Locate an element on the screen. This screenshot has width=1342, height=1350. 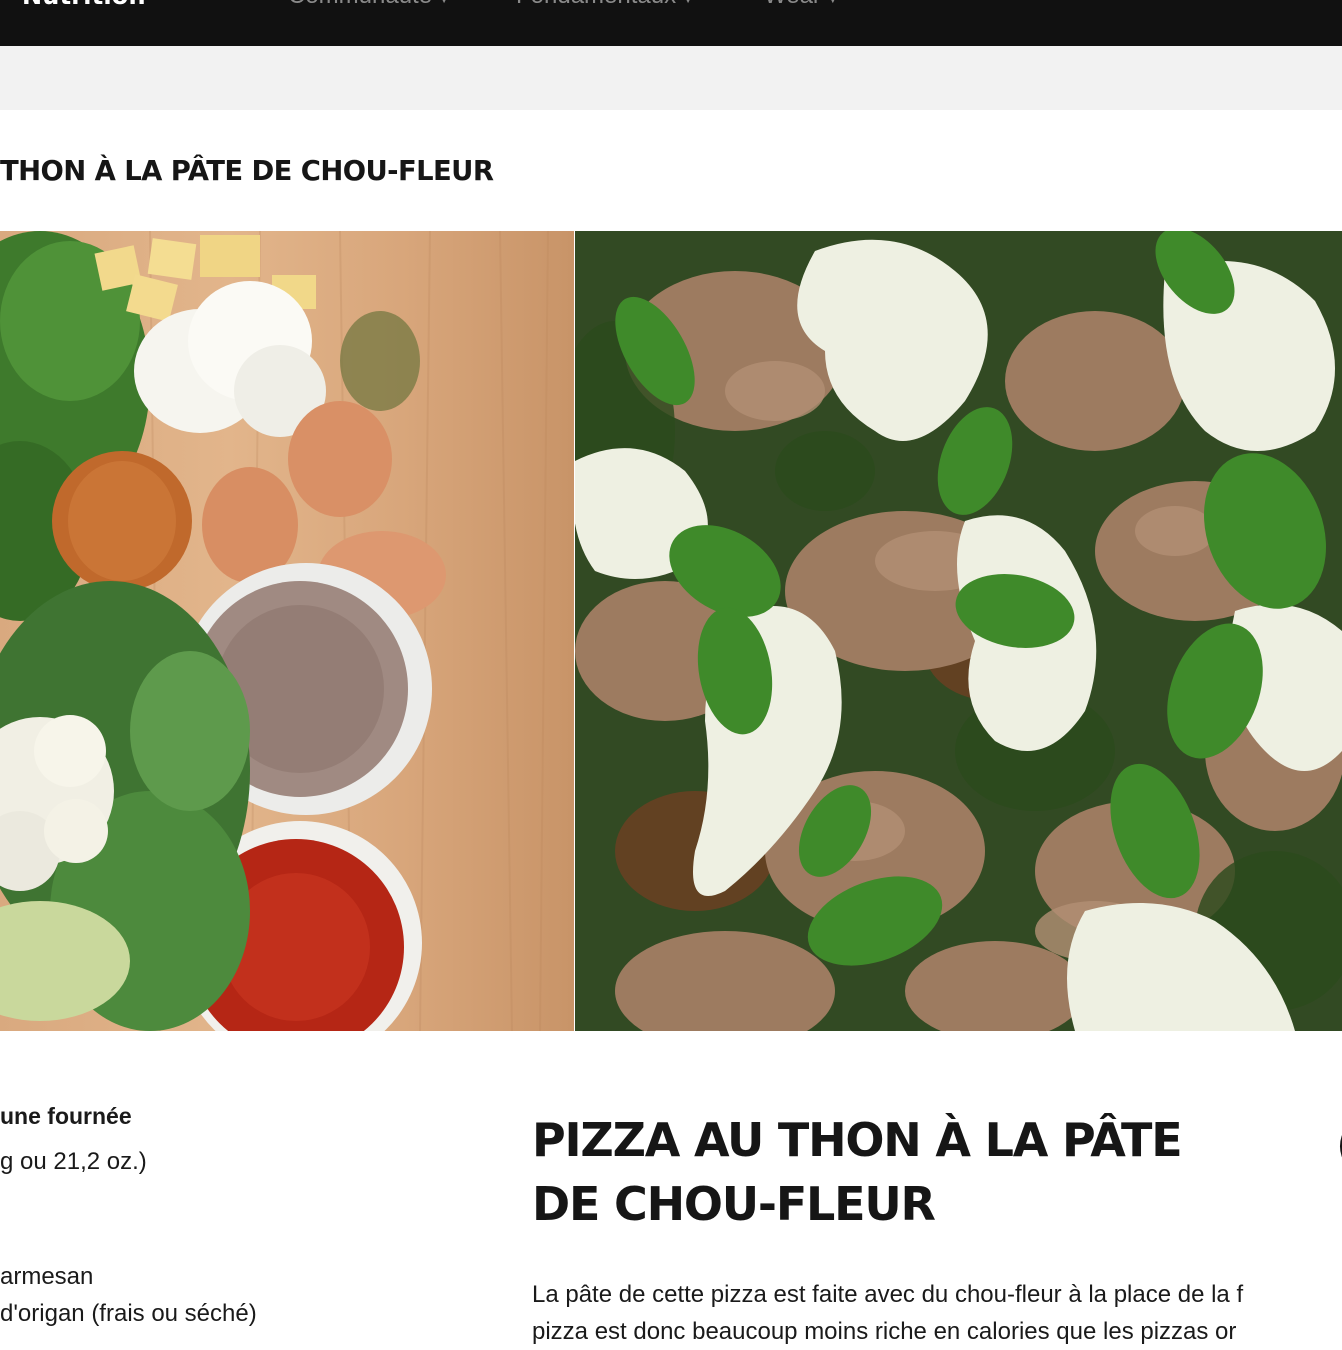
ingredient-line: d'origan (frais ou séché) is located at coordinates (128, 1313).